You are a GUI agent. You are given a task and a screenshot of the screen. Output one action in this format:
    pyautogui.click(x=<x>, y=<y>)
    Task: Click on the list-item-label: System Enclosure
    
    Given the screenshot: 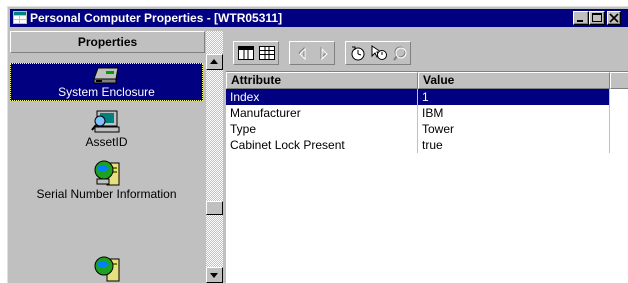 What is the action you would take?
    pyautogui.click(x=106, y=92)
    